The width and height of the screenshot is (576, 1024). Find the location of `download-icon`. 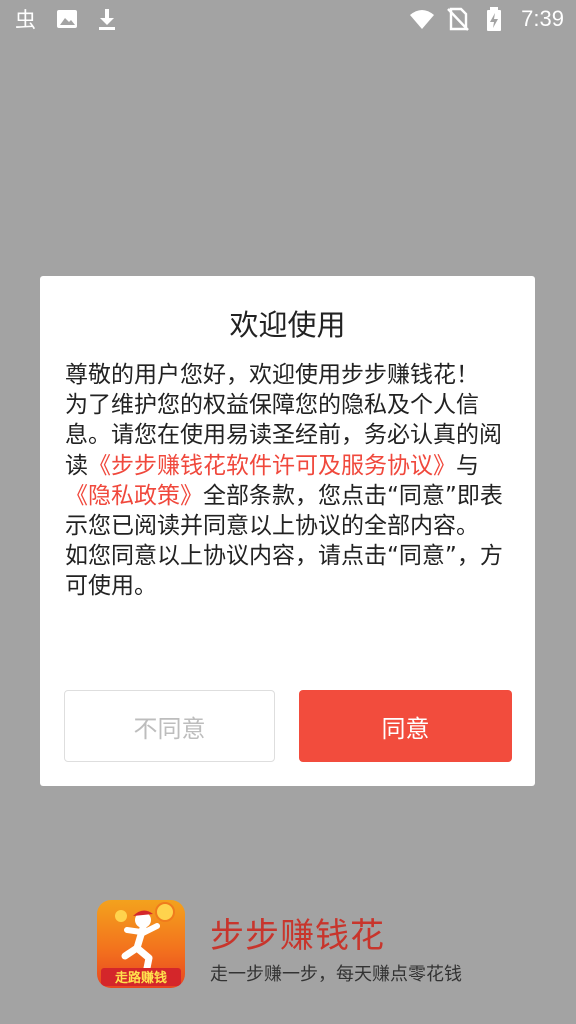

download-icon is located at coordinates (107, 19).